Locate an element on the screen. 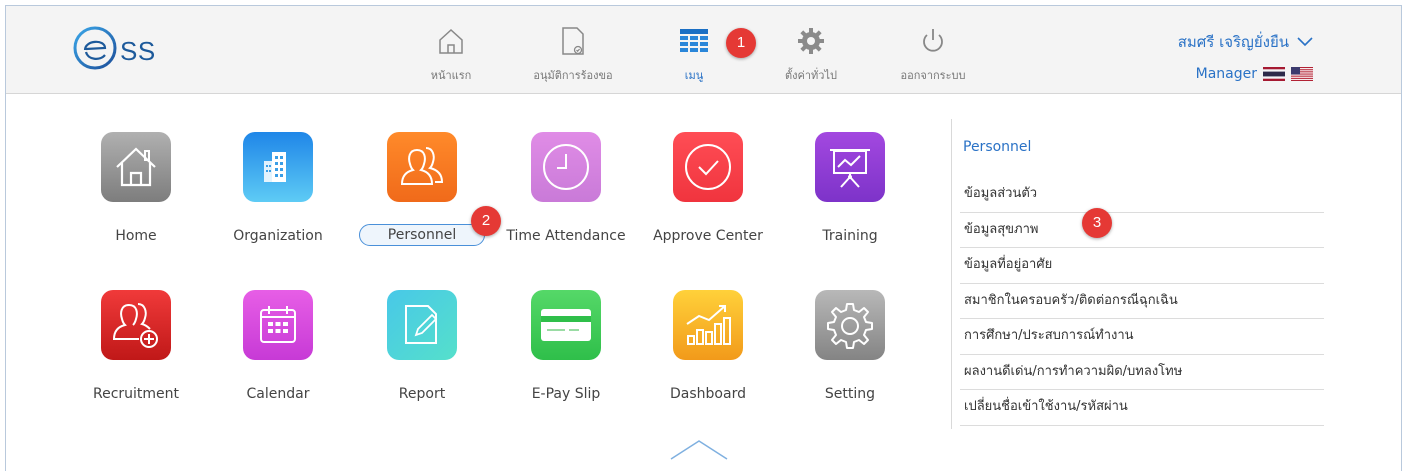 Image resolution: width=1407 pixels, height=471 pixels. presentation-icon is located at coordinates (850, 168).